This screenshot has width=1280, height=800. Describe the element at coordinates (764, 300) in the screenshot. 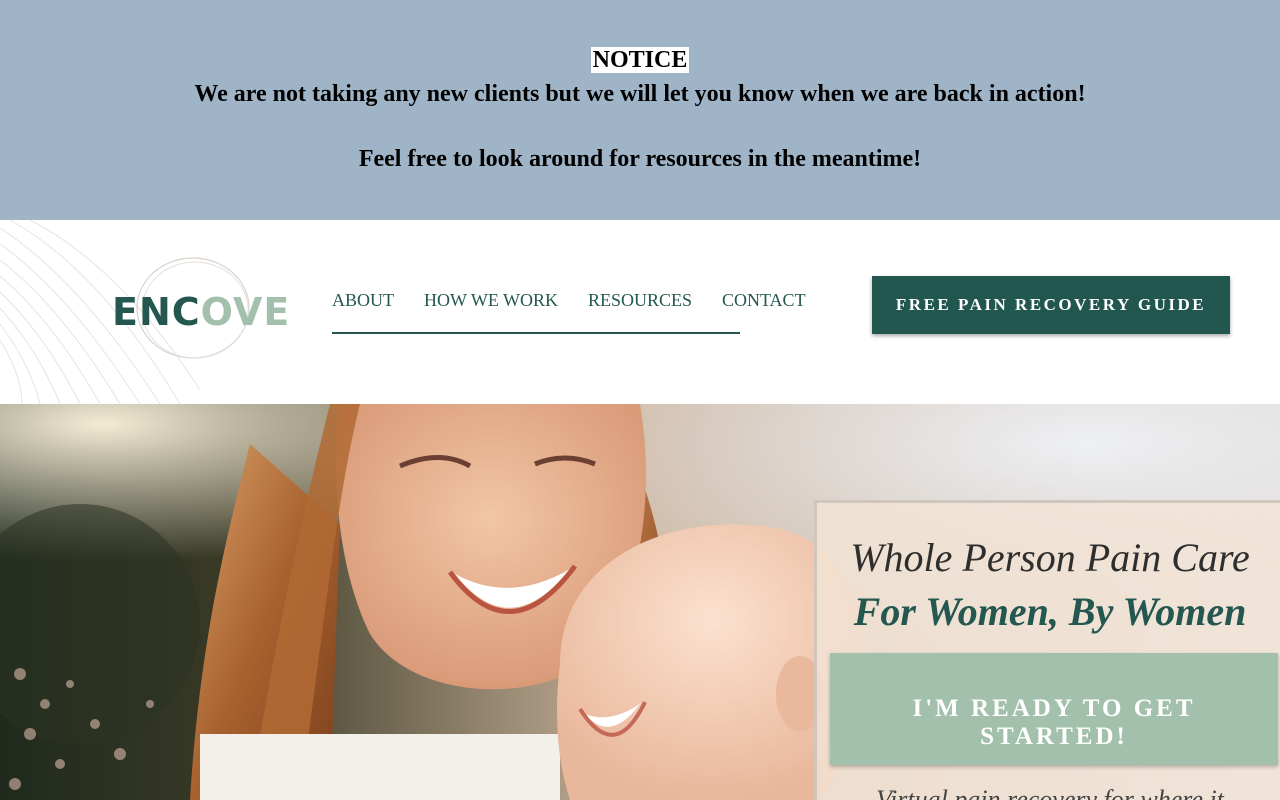

I see `nav-contact: CONTACT` at that location.